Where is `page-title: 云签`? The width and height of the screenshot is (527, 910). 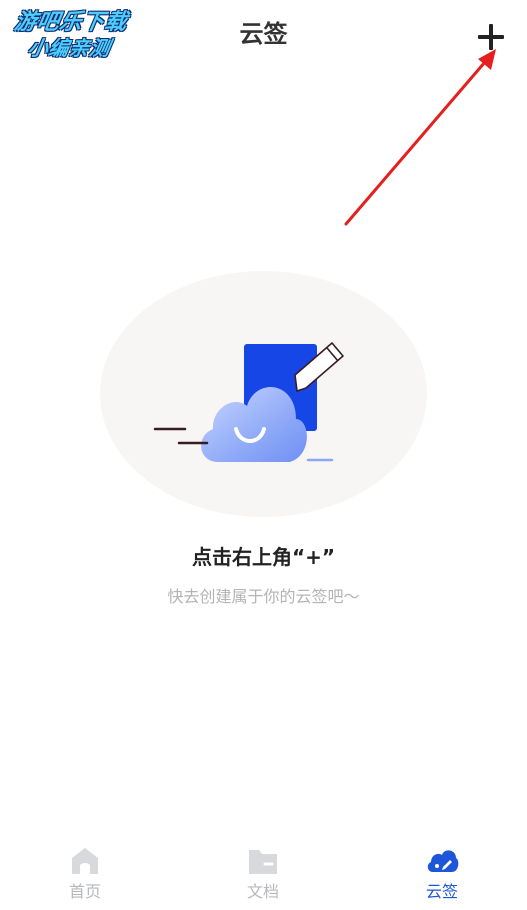 page-title: 云签 is located at coordinates (263, 34).